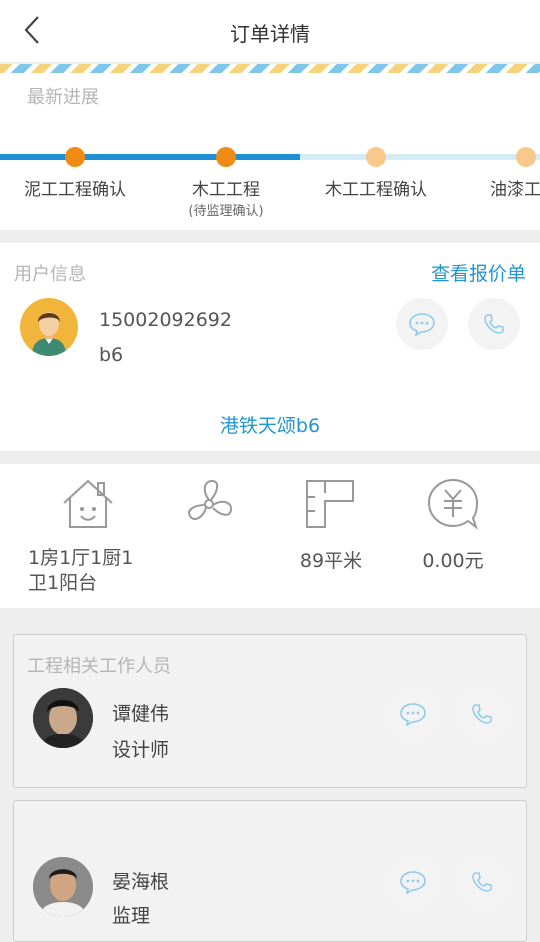 This screenshot has width=540, height=942. Describe the element at coordinates (330, 504) in the screenshot. I see `floorplan-icon` at that location.